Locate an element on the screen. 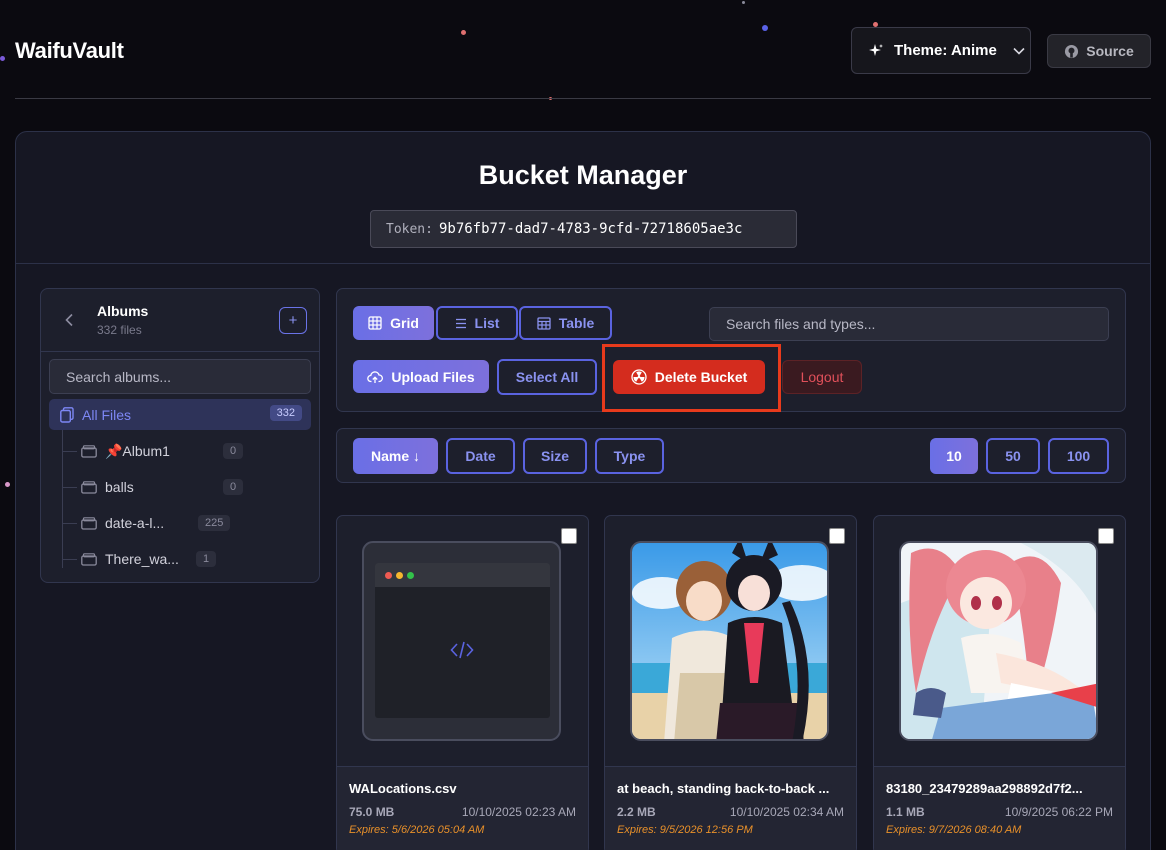 This screenshot has height=850, width=1166. album-item-label: 📌Album1 is located at coordinates (137, 450).